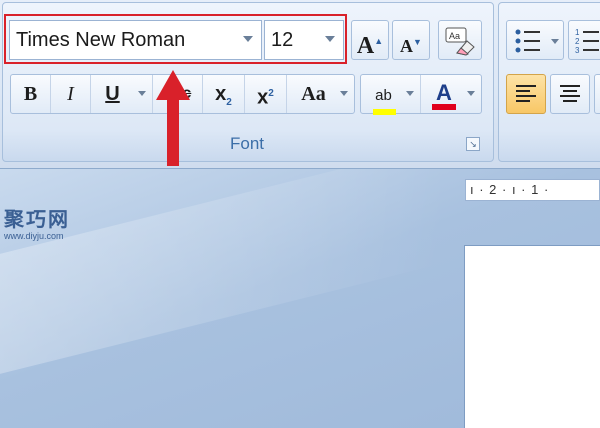 This screenshot has height=428, width=600. What do you see at coordinates (577, 32) in the screenshot?
I see `svg-text: 1` at bounding box center [577, 32].